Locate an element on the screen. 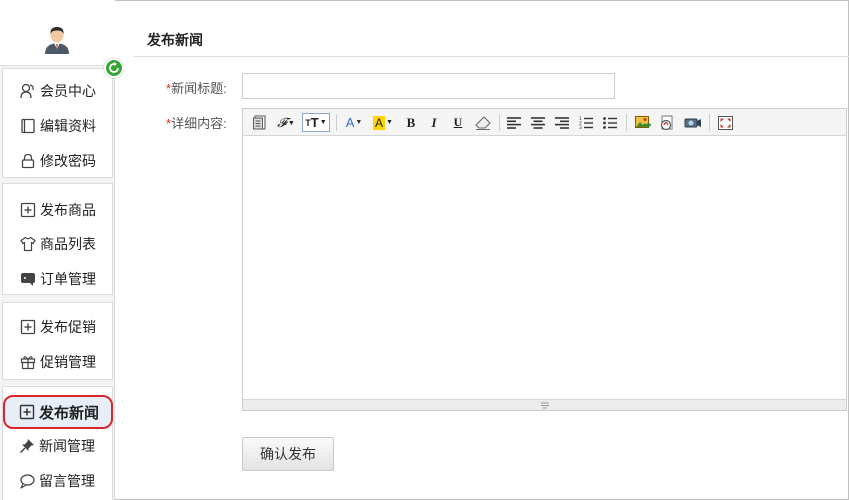  avatar-area is located at coordinates (57, 33).